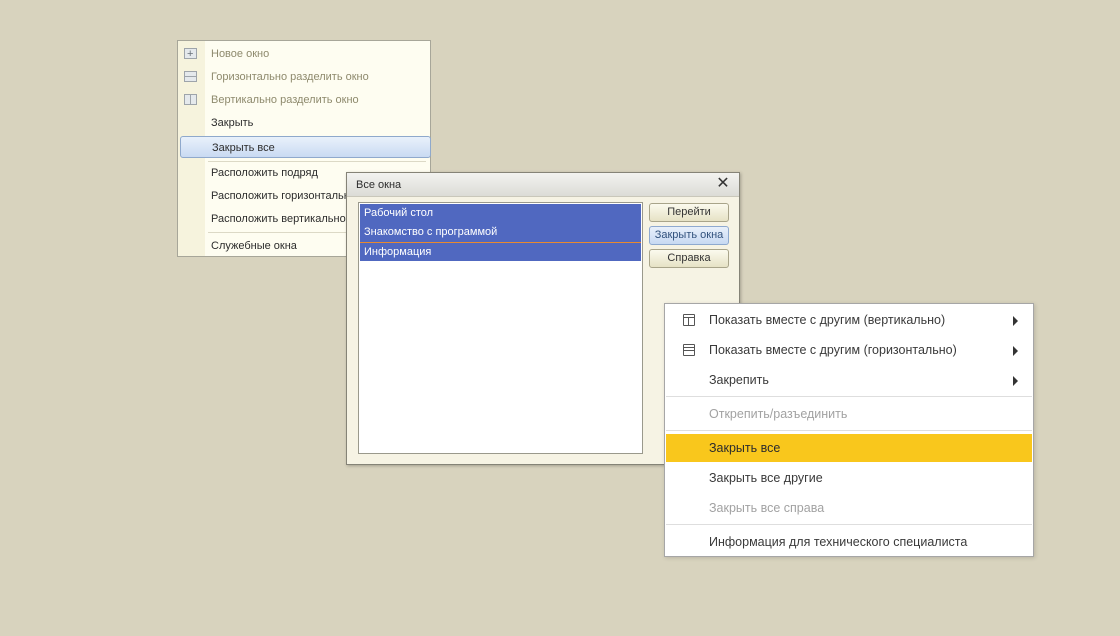 This screenshot has height=636, width=1120. What do you see at coordinates (689, 258) in the screenshot?
I see `help-button: Справка` at bounding box center [689, 258].